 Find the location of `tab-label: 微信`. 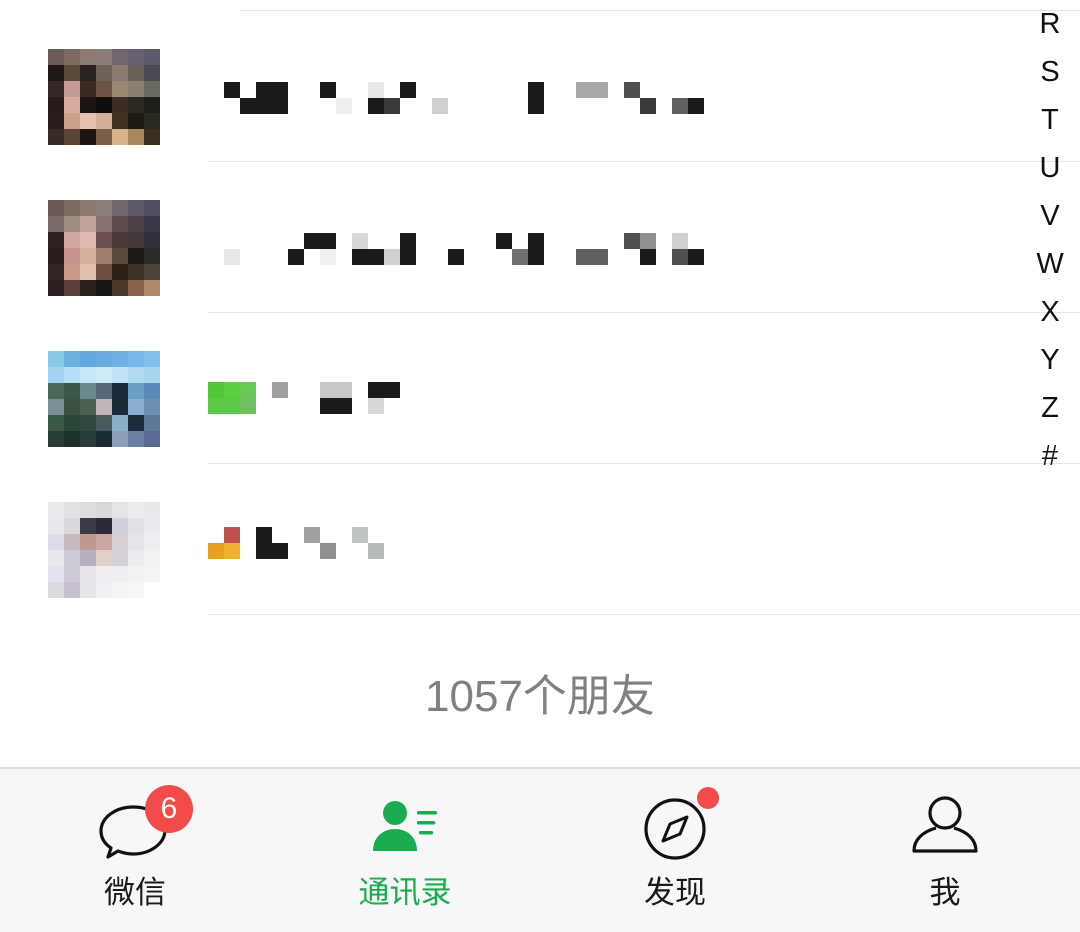

tab-label: 微信 is located at coordinates (135, 893).